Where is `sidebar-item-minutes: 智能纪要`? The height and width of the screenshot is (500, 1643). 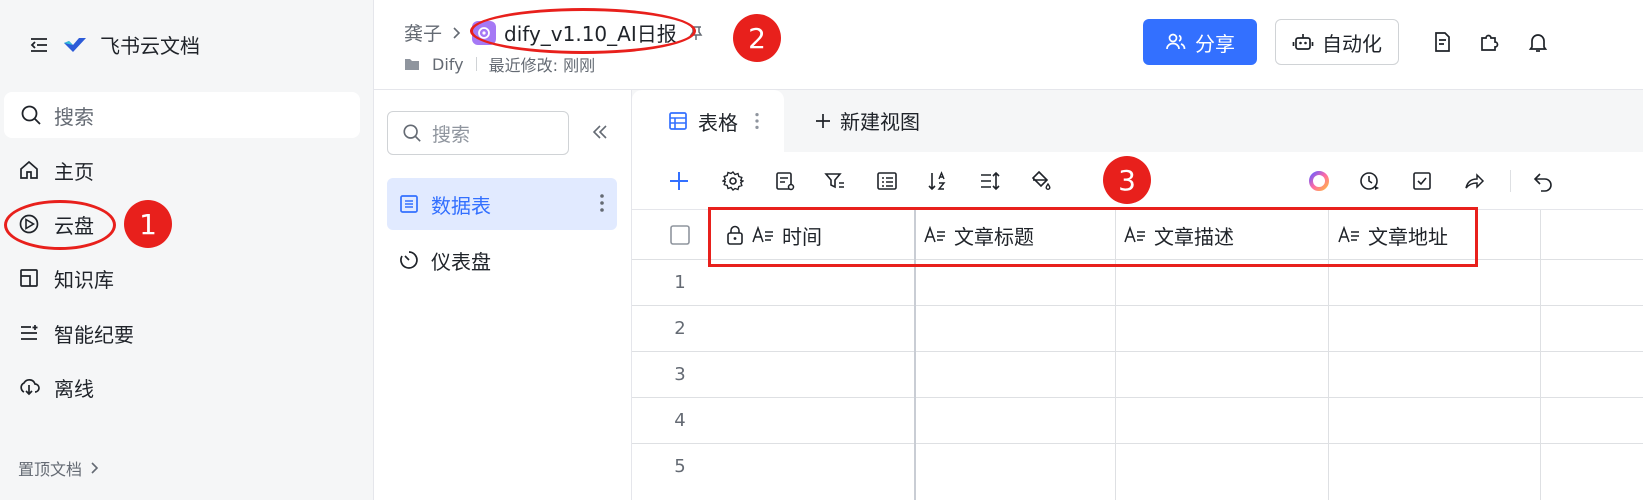 sidebar-item-minutes: 智能纪要 is located at coordinates (76, 333).